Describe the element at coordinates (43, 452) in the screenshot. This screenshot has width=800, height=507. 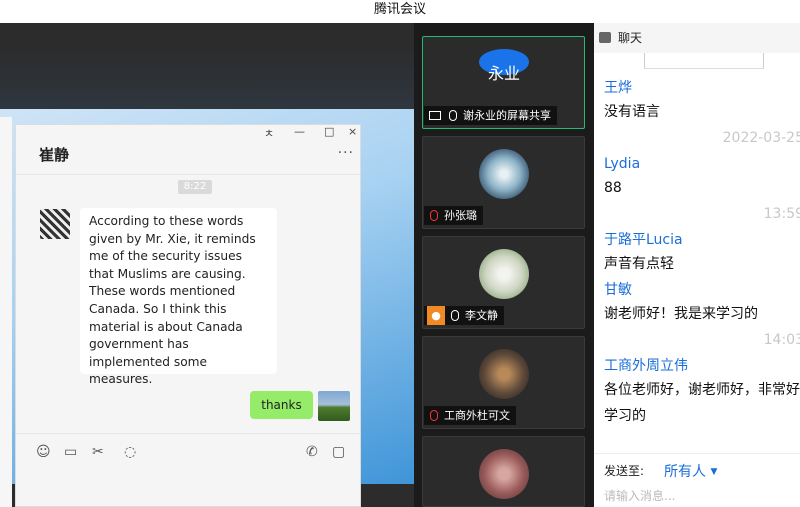
I see `emoji-icon: ☺` at that location.